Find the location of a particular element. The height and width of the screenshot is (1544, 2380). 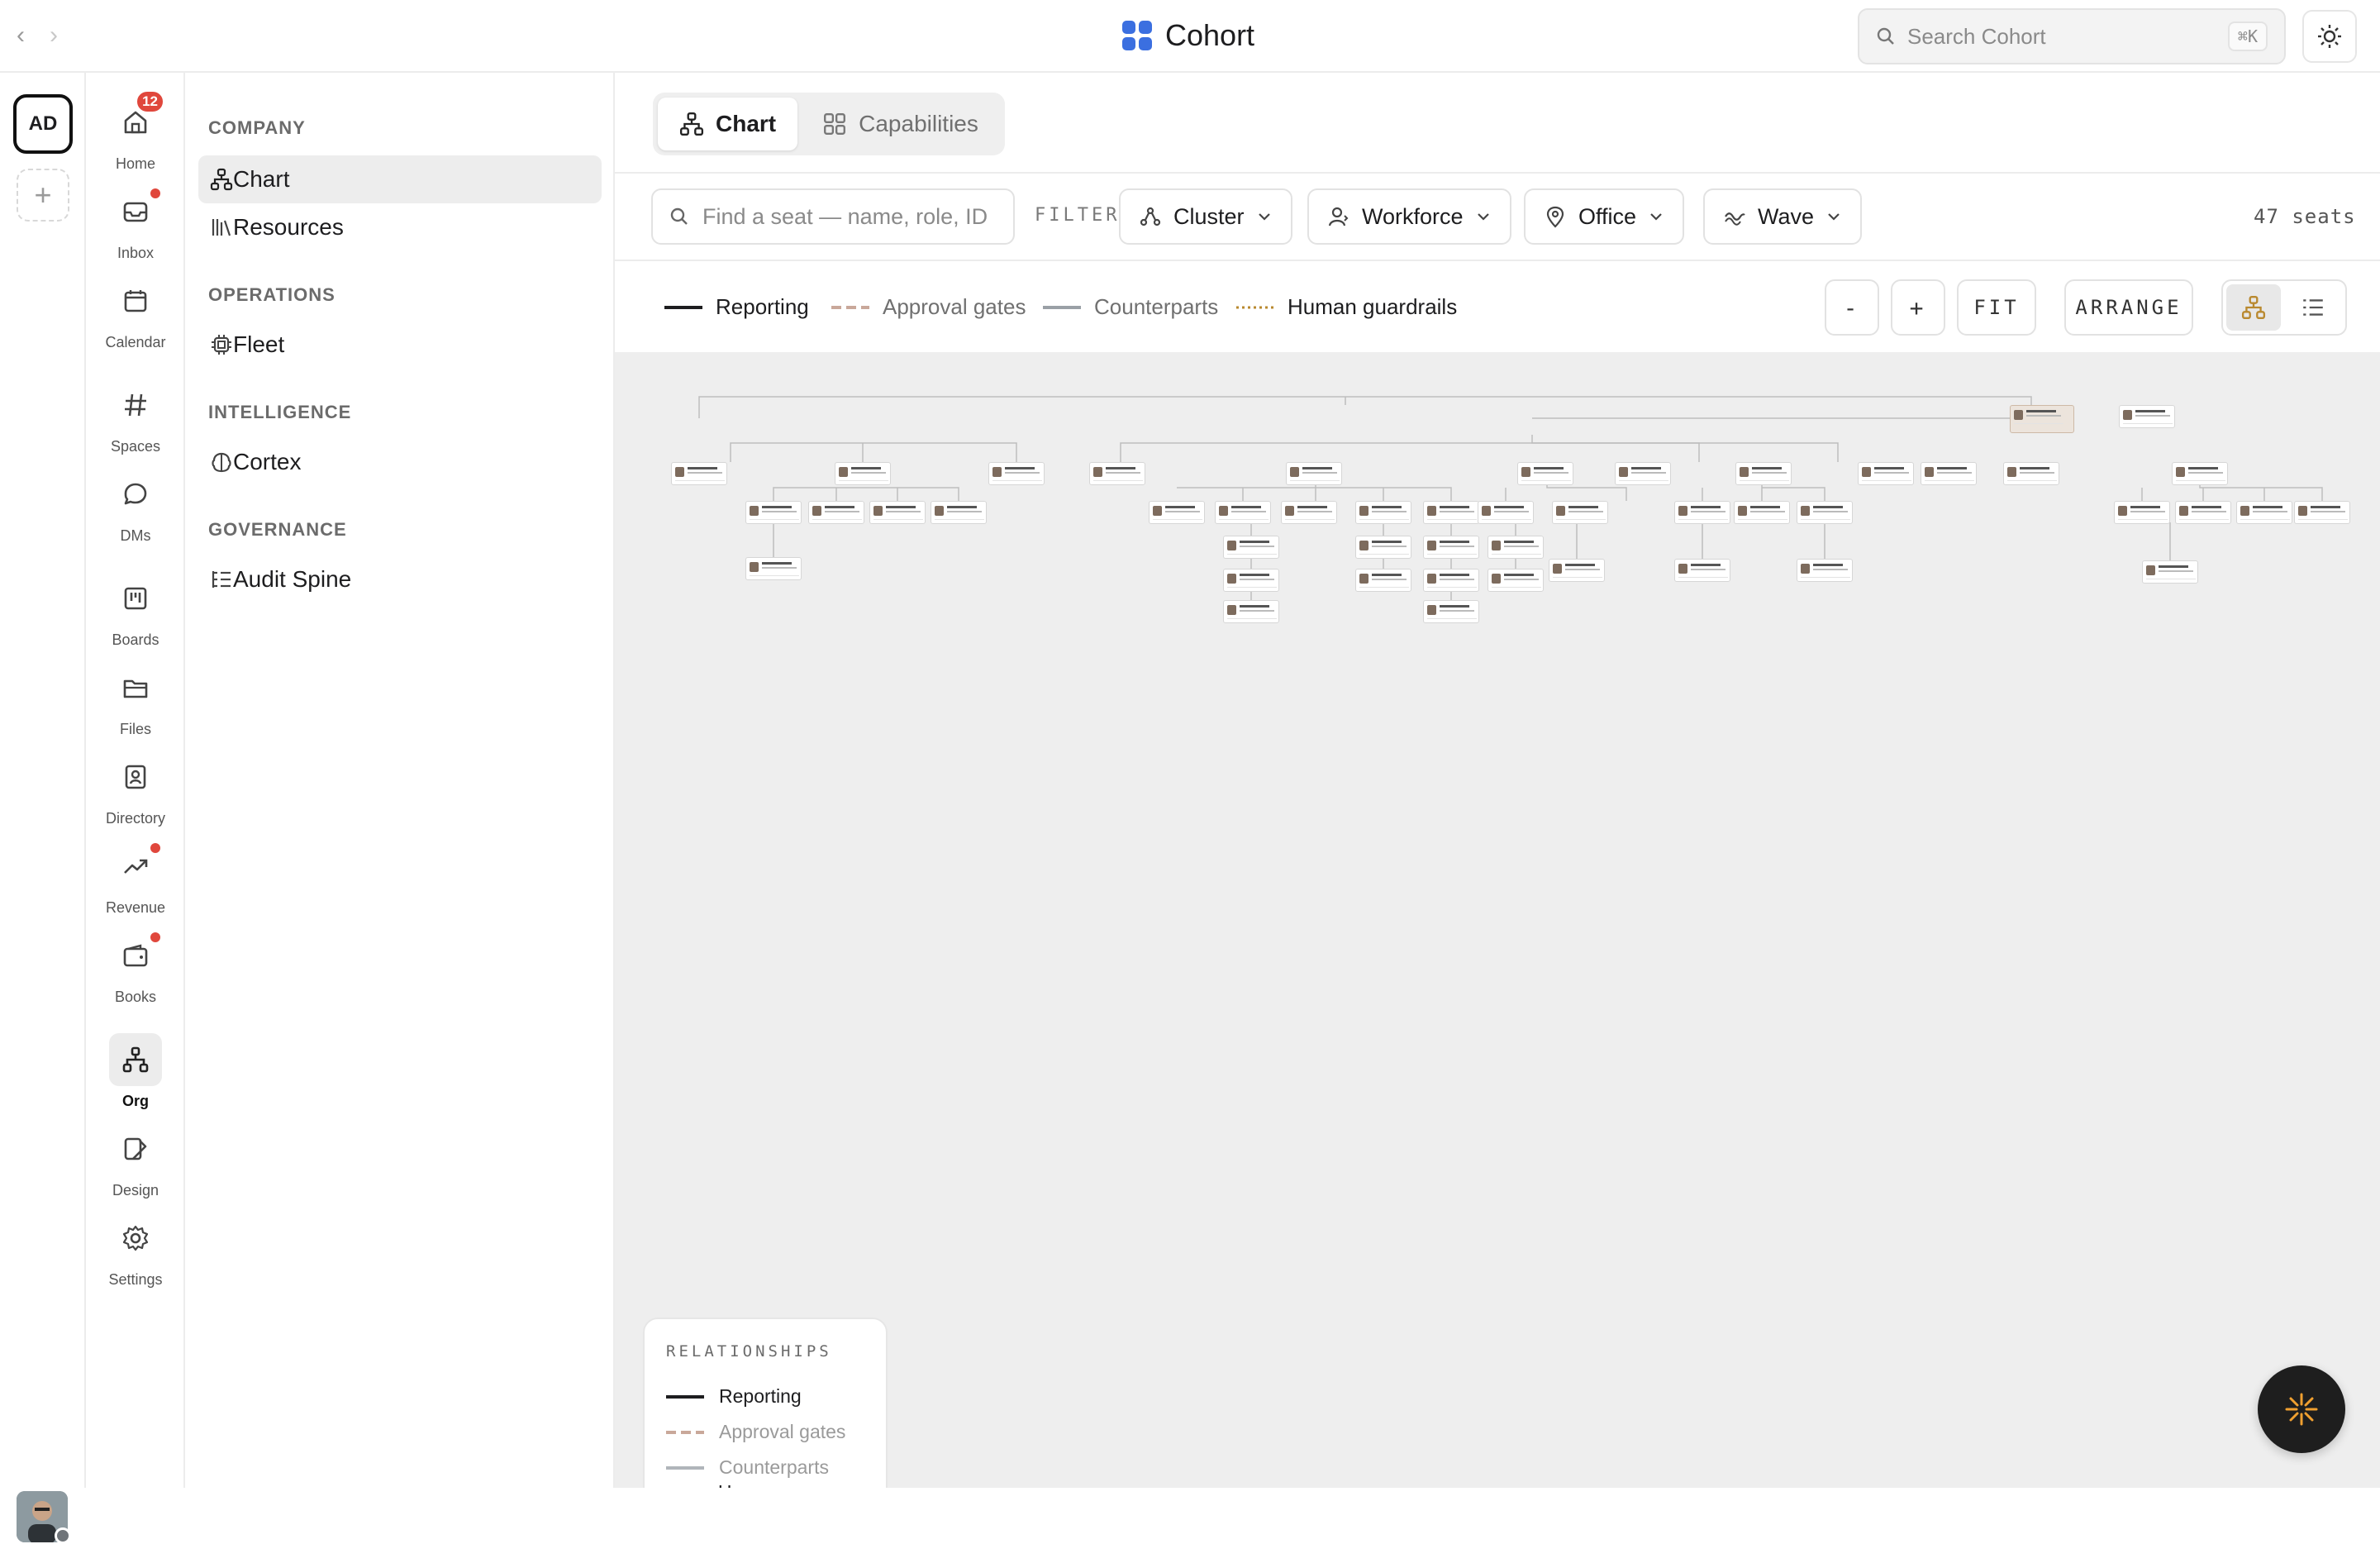

nav-item-revenue: Revenue is located at coordinates (135, 879).